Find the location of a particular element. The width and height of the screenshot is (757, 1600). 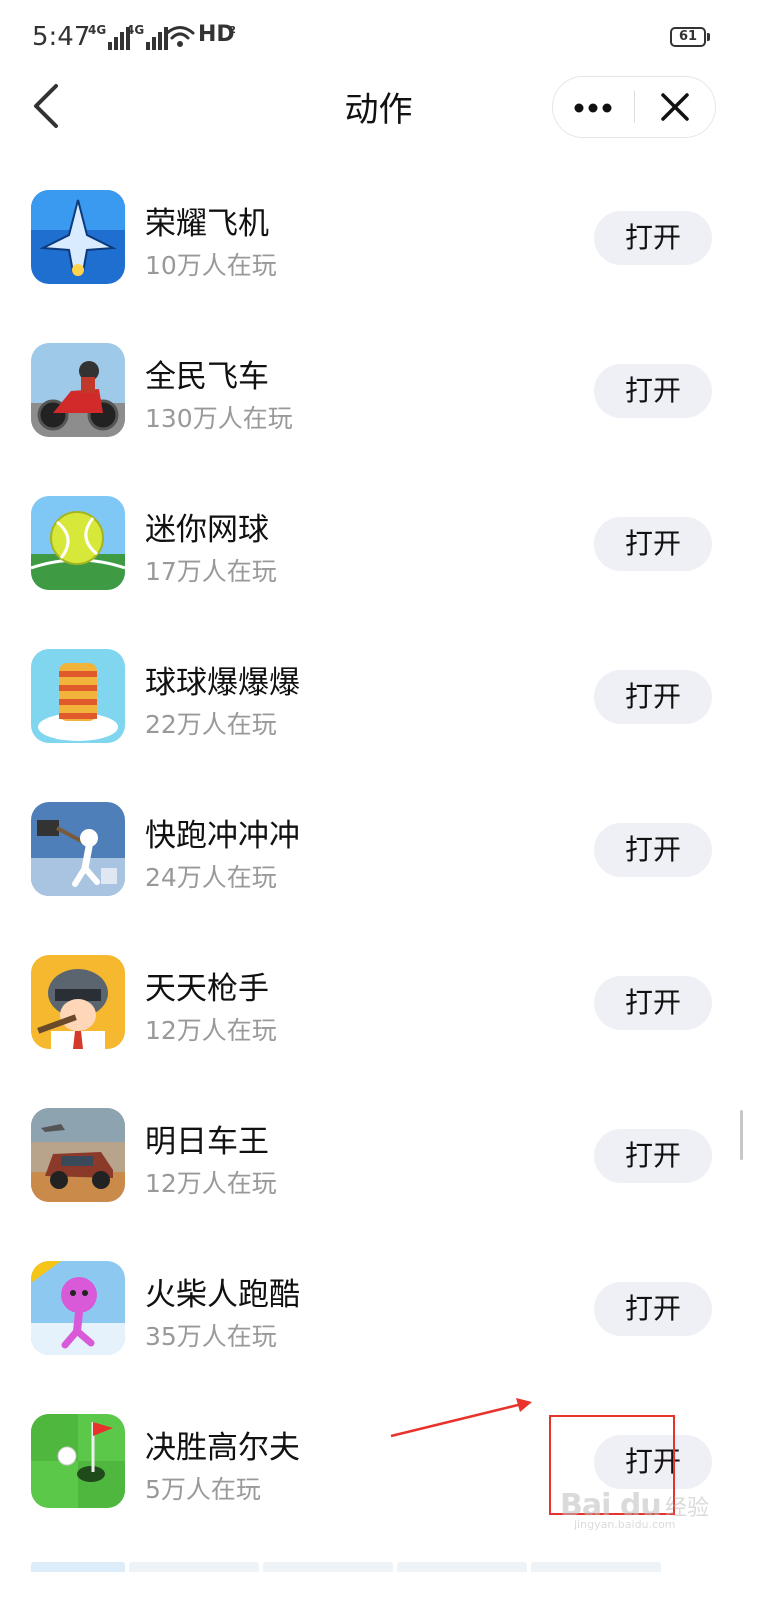

next-item-peek is located at coordinates (378, 1567).